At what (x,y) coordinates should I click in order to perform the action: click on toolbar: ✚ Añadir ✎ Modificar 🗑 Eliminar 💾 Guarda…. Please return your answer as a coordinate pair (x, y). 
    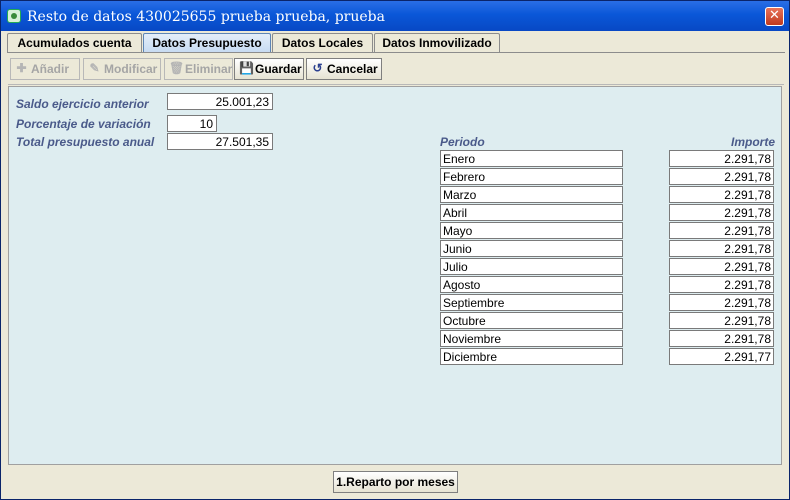
    Looking at the image, I should click on (396, 70).